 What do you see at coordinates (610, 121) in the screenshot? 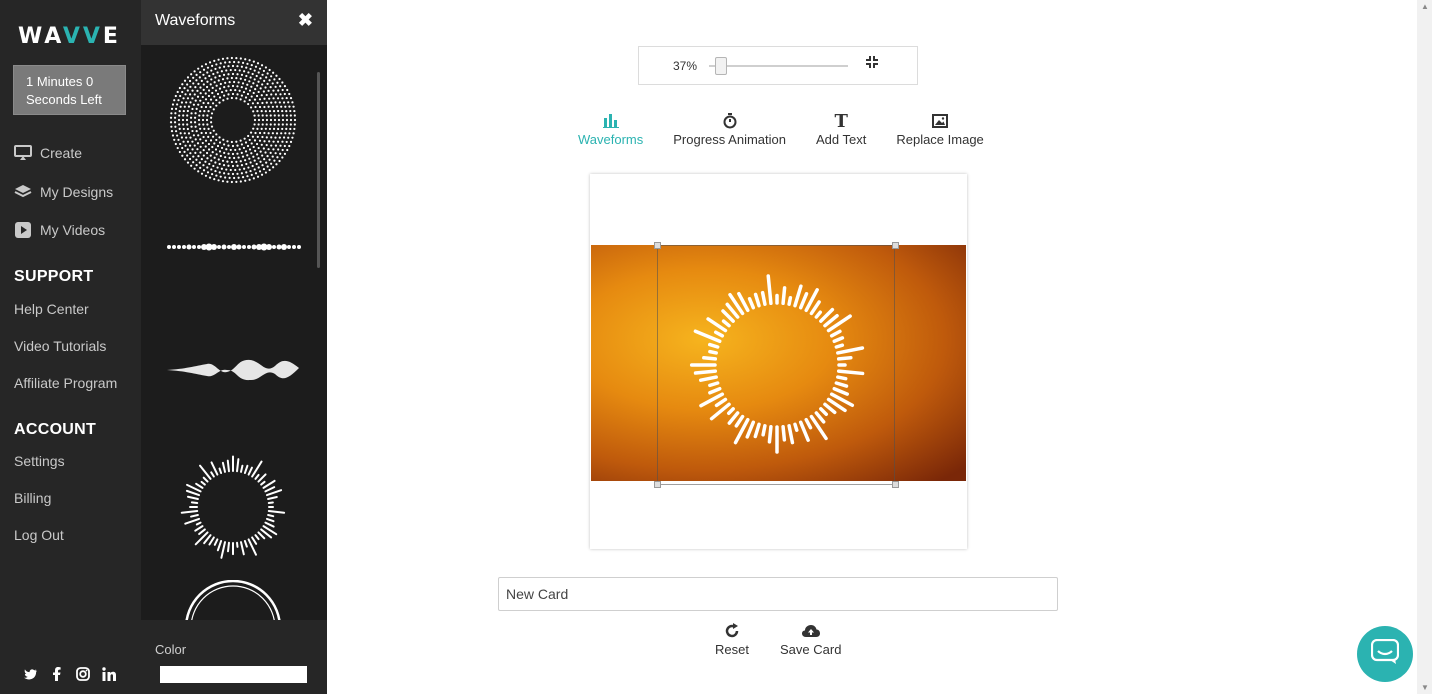
I see `bar-chart-icon` at bounding box center [610, 121].